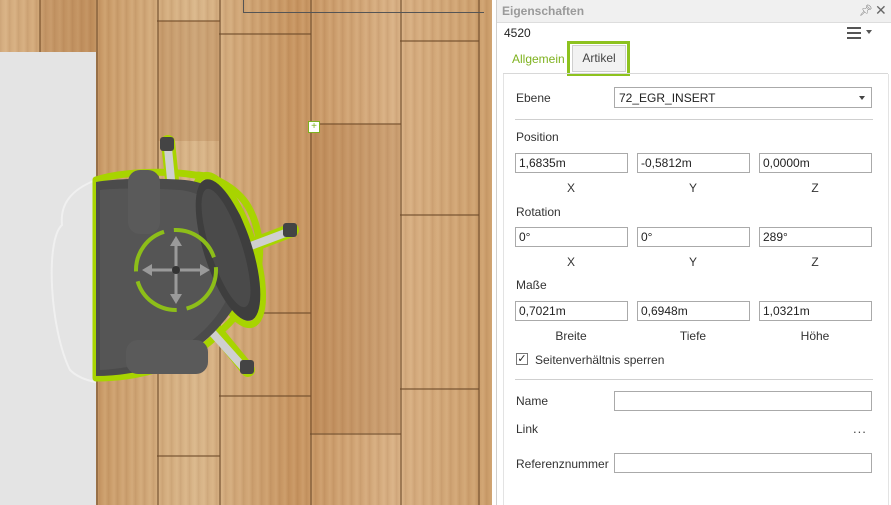  I want to click on ebene-select: 72_EGR_INSERT, so click(743, 97).